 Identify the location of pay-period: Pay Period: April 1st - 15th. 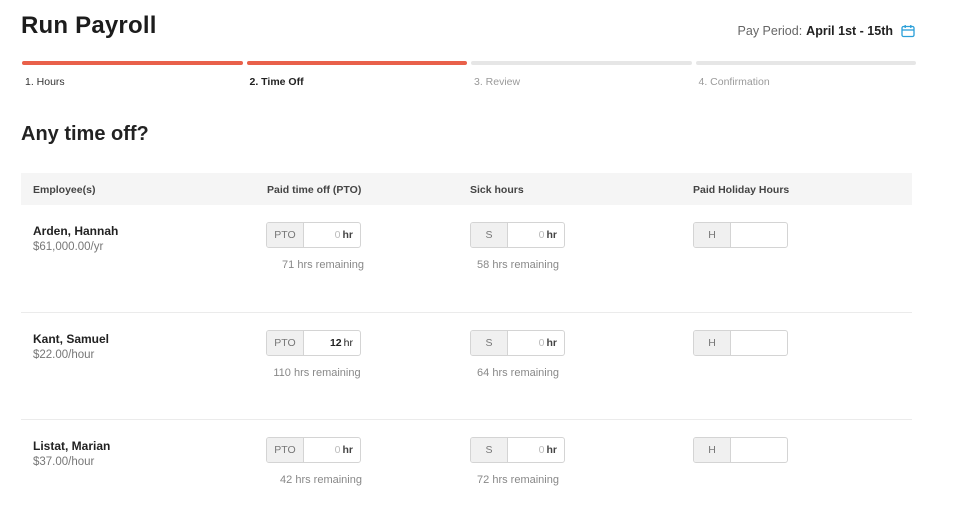
(826, 31).